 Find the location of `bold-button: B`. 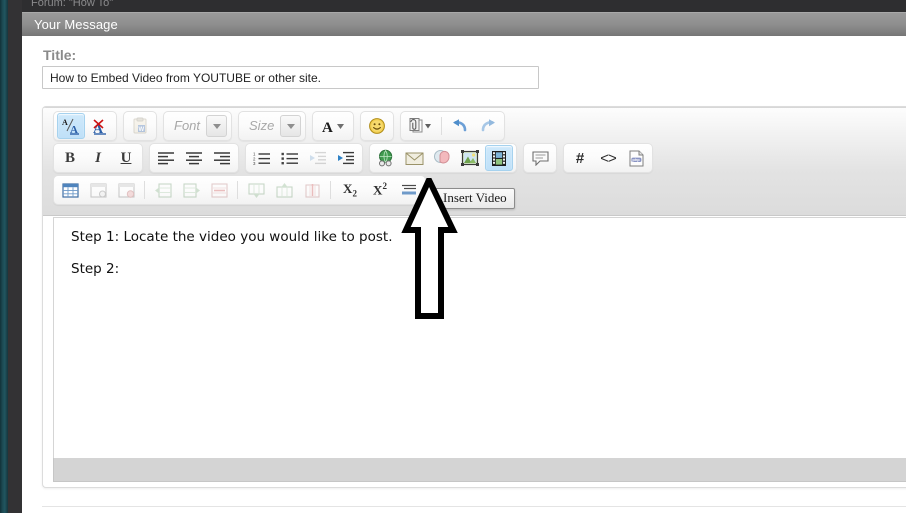

bold-button: B is located at coordinates (70, 158).